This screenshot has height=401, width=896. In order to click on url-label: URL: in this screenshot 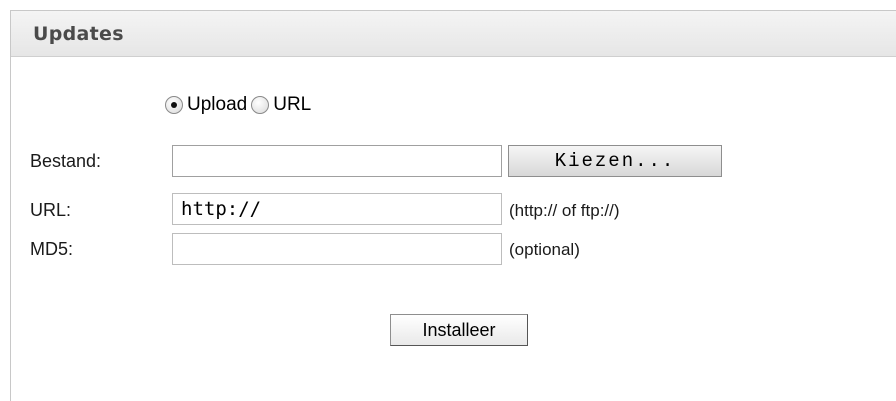, I will do `click(51, 210)`.